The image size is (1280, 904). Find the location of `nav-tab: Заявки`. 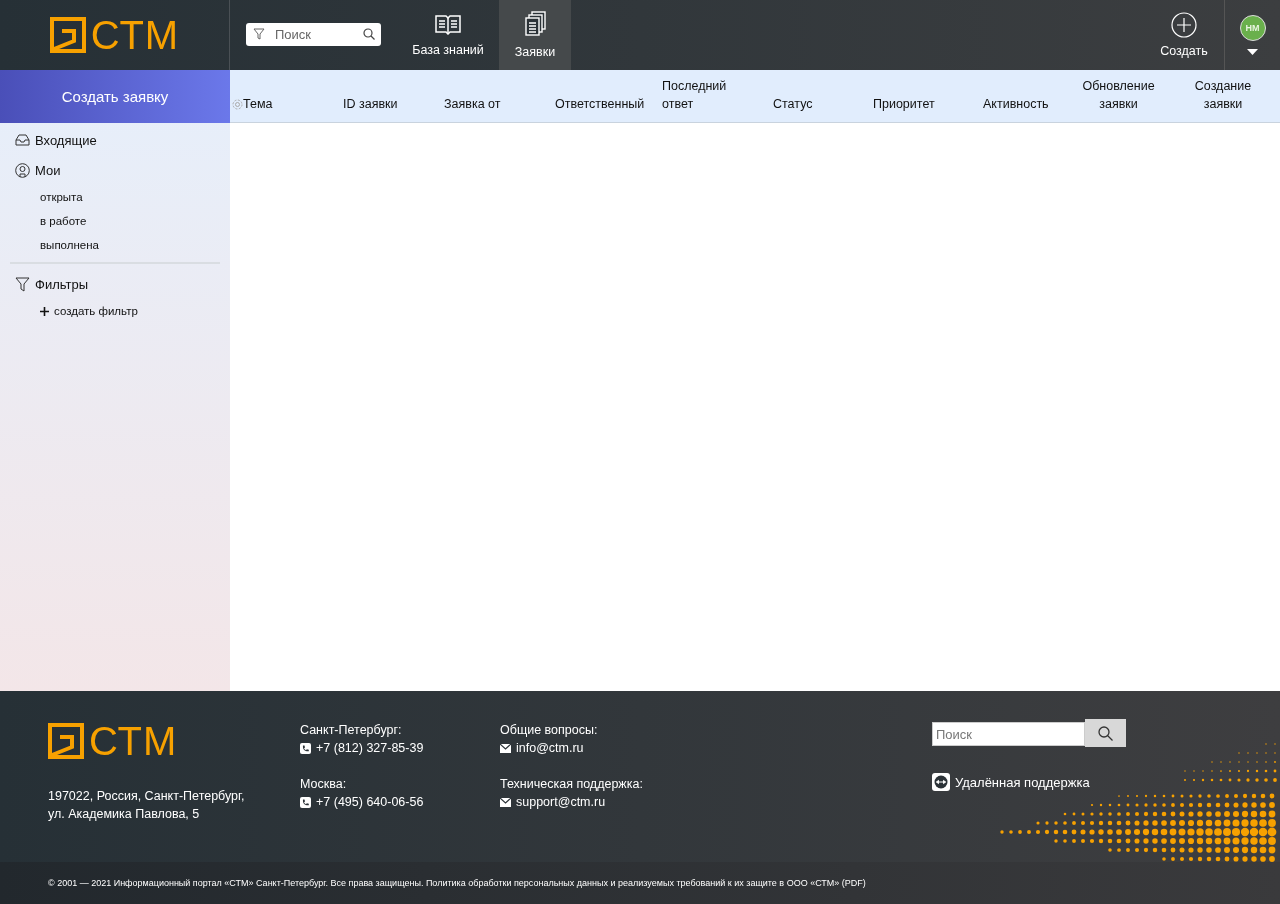

nav-tab: Заявки is located at coordinates (535, 35).